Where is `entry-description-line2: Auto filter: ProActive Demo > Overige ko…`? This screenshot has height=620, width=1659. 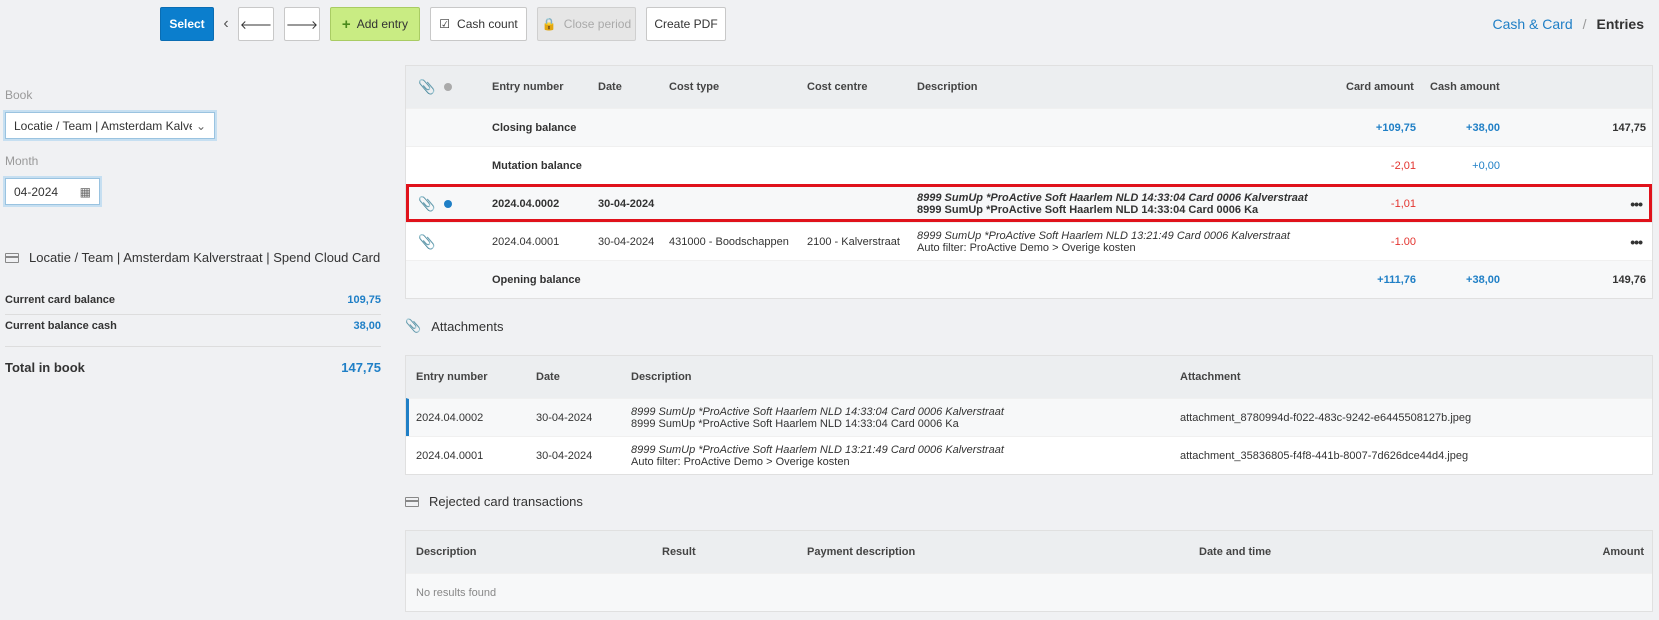 entry-description-line2: Auto filter: ProActive Demo > Overige ko… is located at coordinates (1026, 247).